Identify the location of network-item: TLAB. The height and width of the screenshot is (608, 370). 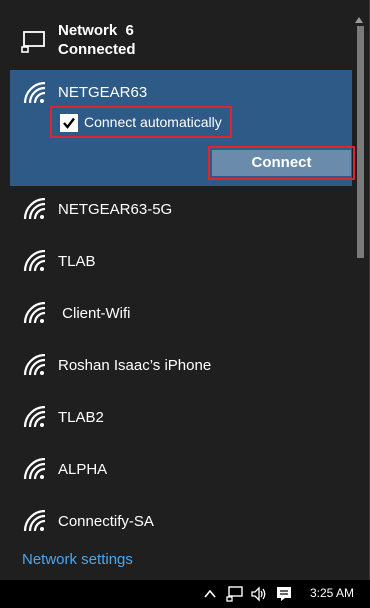
(181, 264).